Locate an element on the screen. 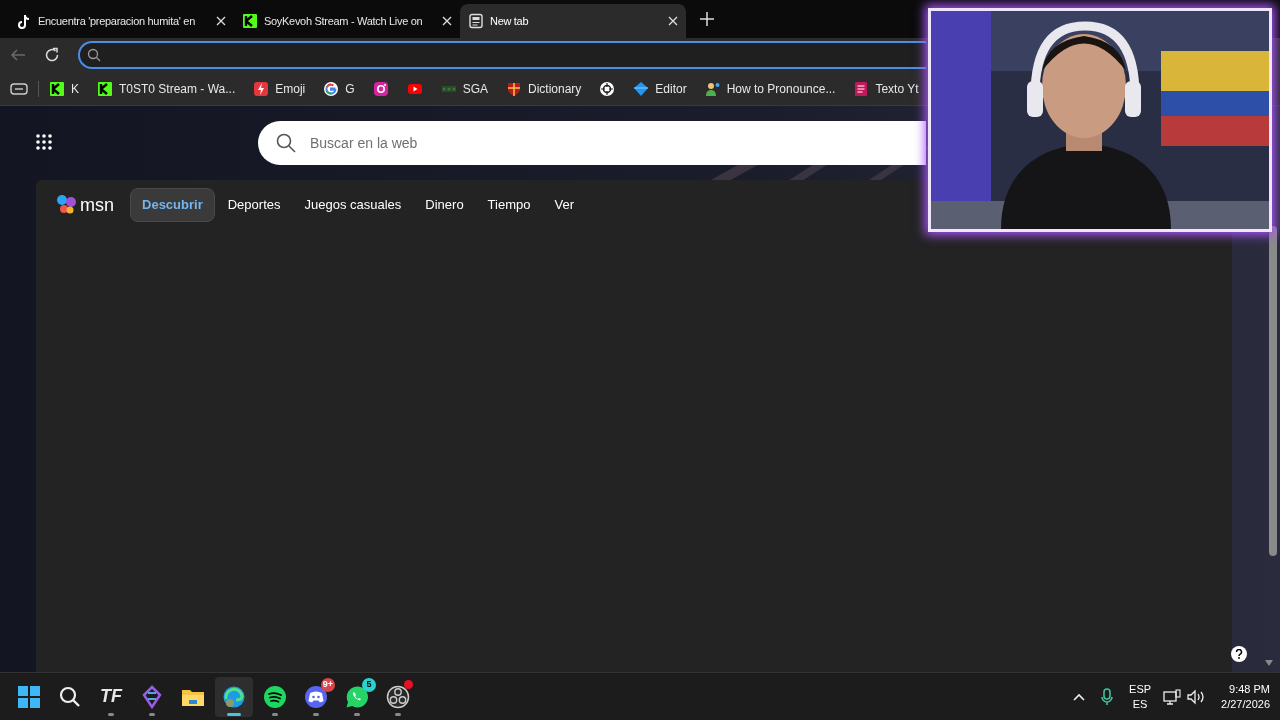 This screenshot has width=1280, height=720. language-indicator: ESP ES is located at coordinates (1140, 696).